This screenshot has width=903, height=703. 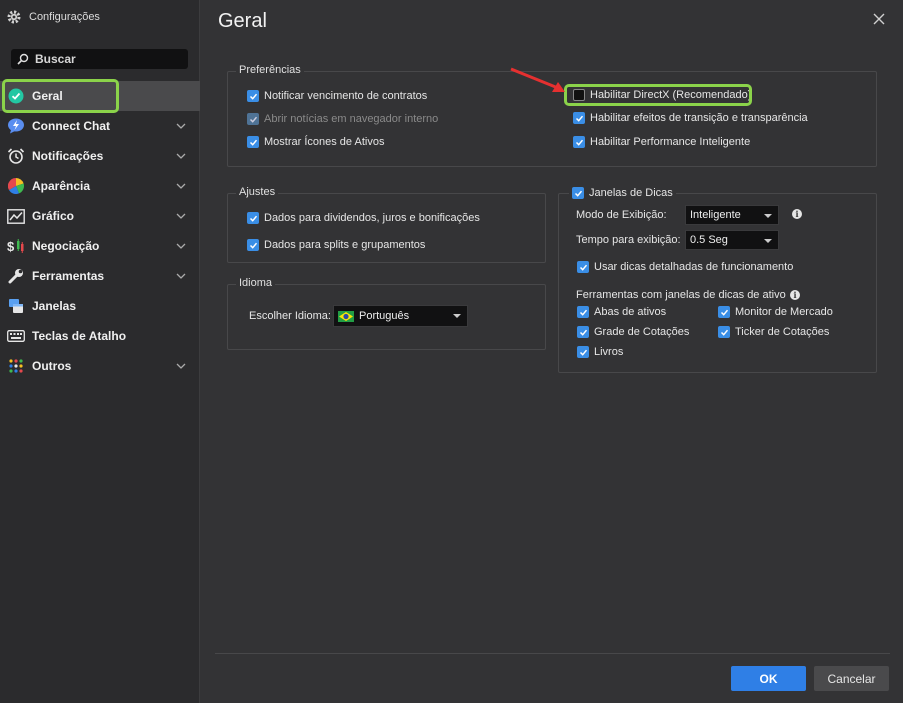 What do you see at coordinates (100, 186) in the screenshot?
I see `sidebar-item-aparencia: Aparência` at bounding box center [100, 186].